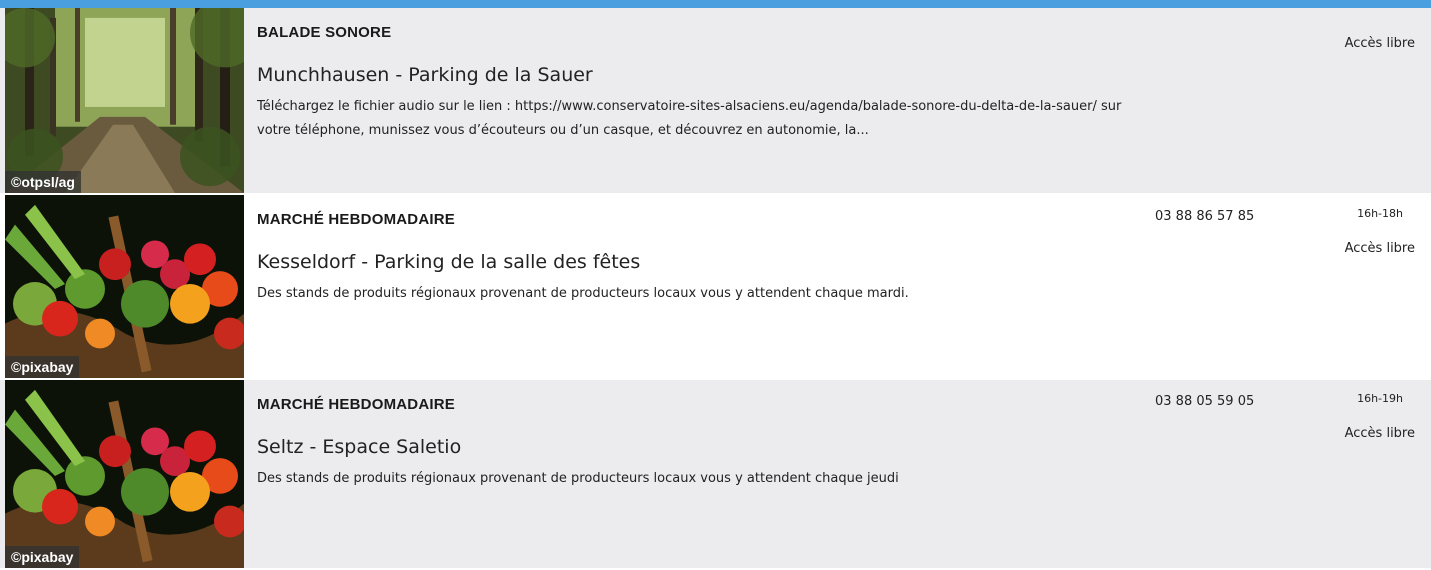  Describe the element at coordinates (425, 75) in the screenshot. I see `event-place: Munchhausen - Parking de la Sauer` at that location.